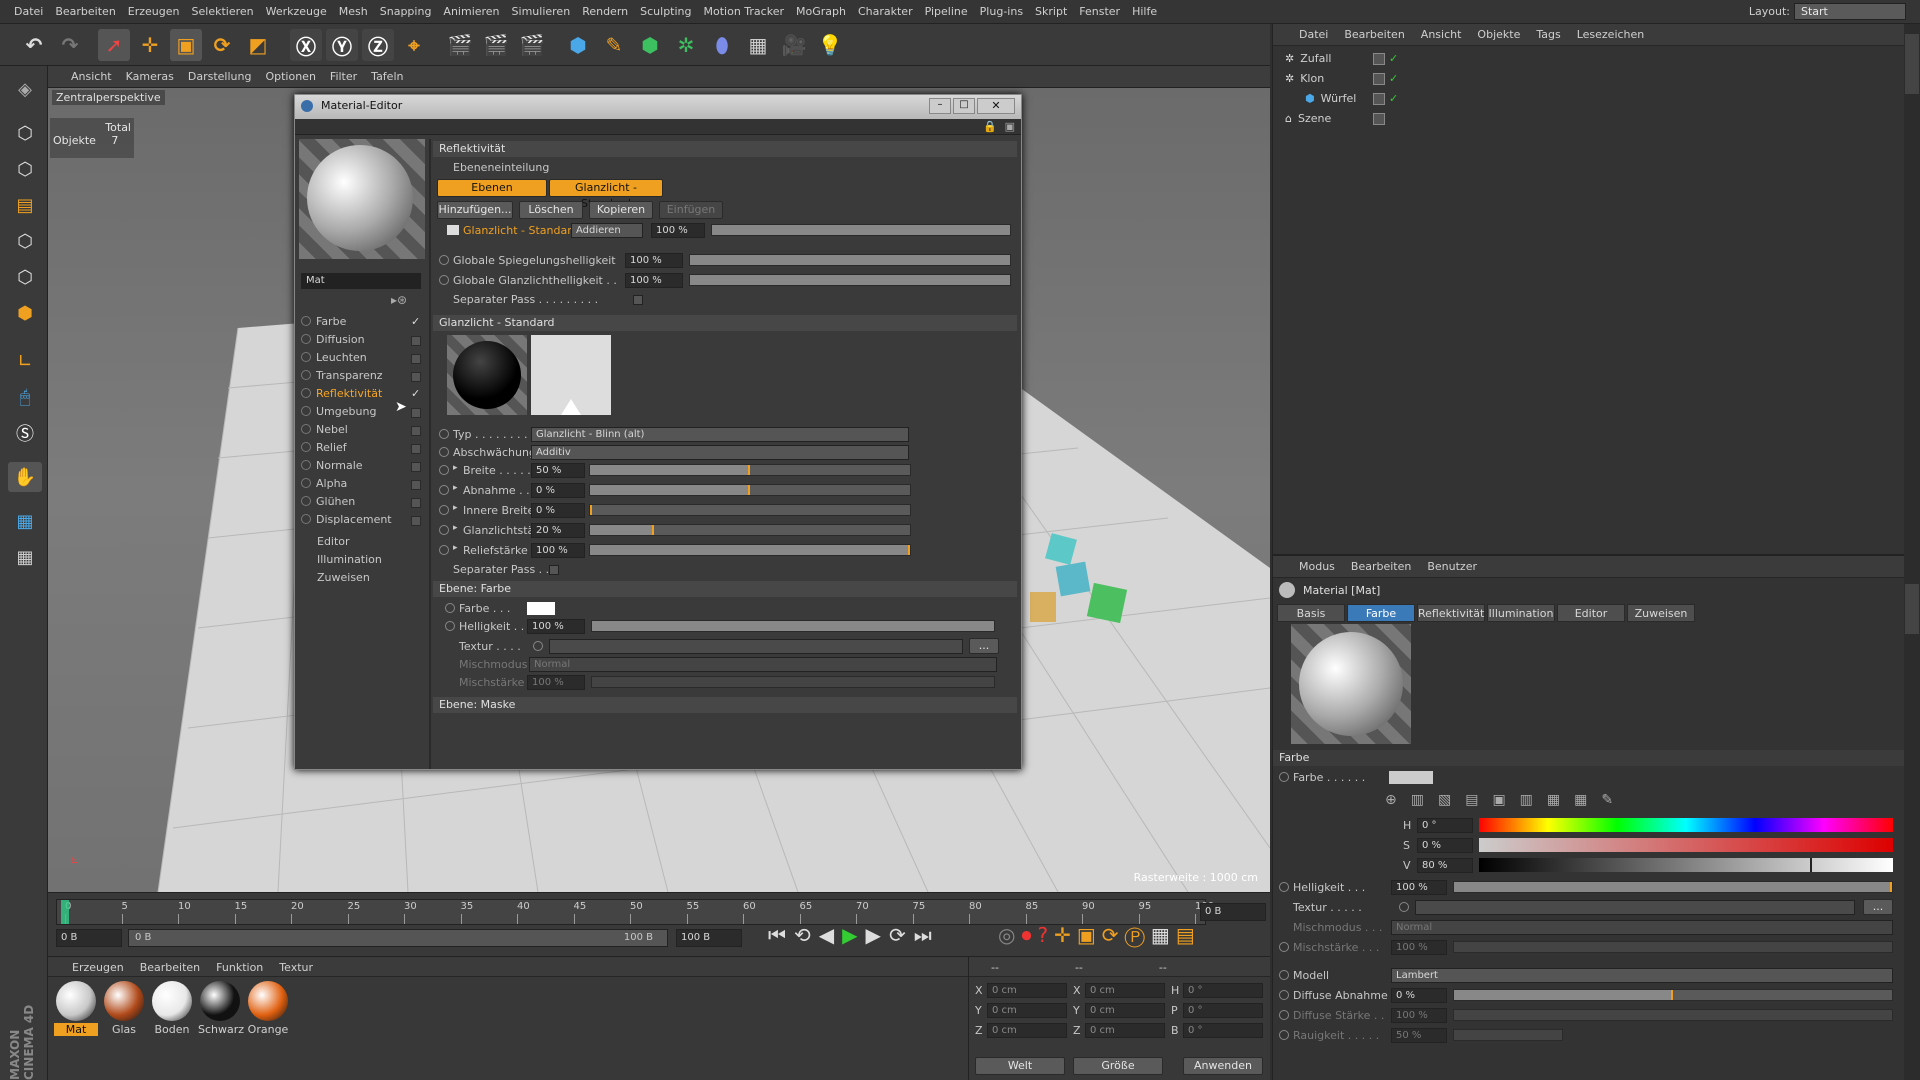  What do you see at coordinates (1565, 61) in the screenshot?
I see `object-row: ✲ Zufall ✓` at bounding box center [1565, 61].